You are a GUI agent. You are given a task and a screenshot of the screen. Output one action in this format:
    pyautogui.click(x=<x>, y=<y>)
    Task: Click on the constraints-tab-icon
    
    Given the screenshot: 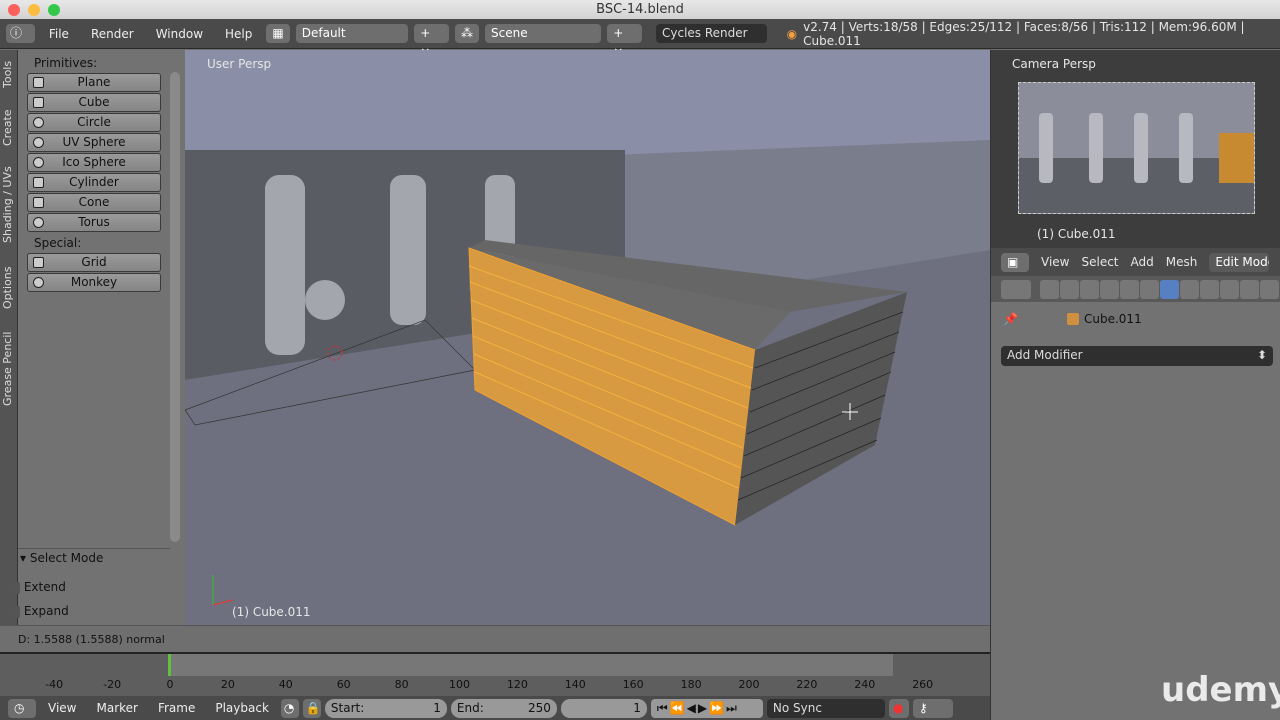 What is the action you would take?
    pyautogui.click(x=1149, y=289)
    